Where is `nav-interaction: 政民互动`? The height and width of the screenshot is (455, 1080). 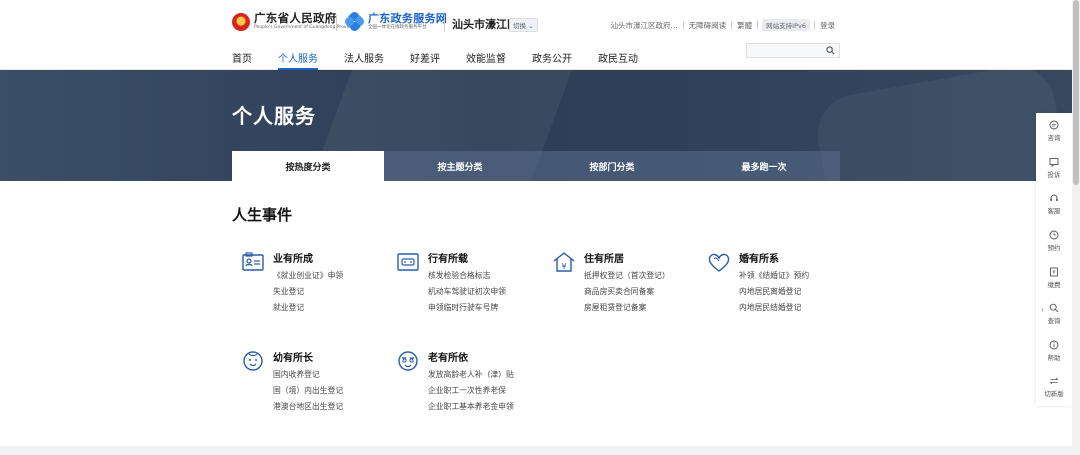 nav-interaction: 政民互动 is located at coordinates (618, 60).